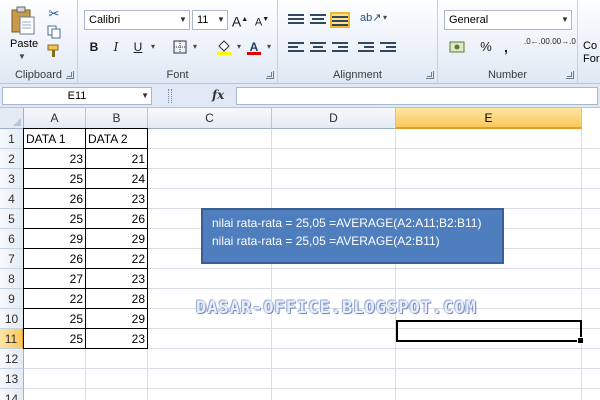 The width and height of the screenshot is (600, 400). I want to click on row-header-2: 2, so click(12, 159).